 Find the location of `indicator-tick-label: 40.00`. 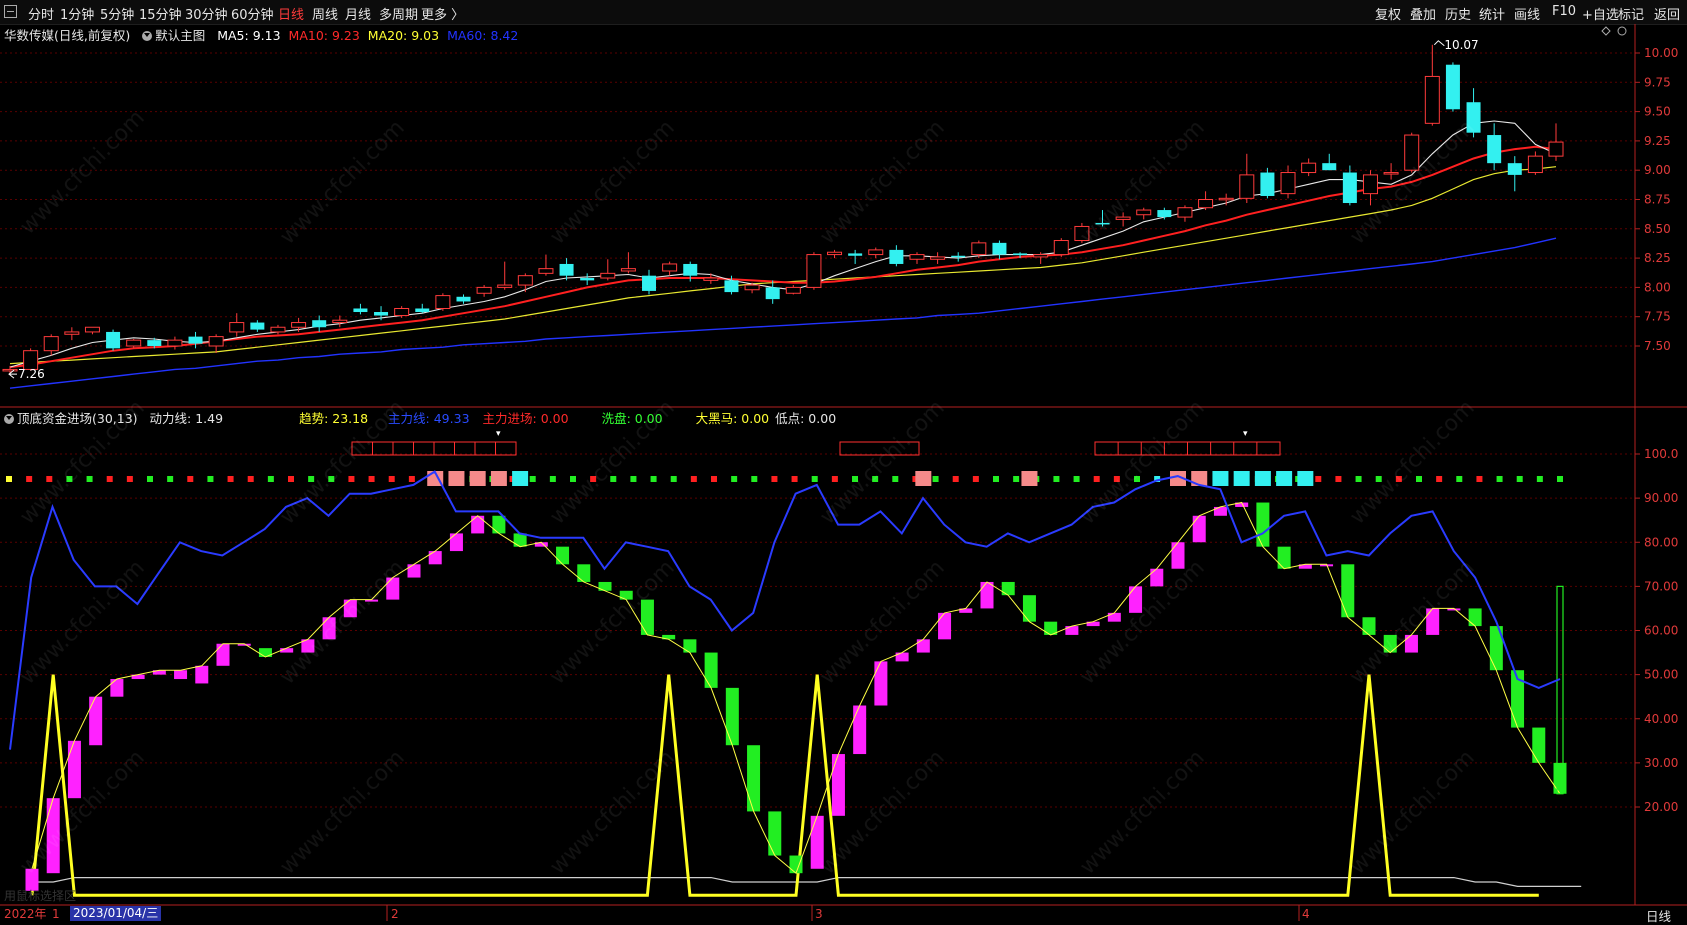

indicator-tick-label: 40.00 is located at coordinates (1661, 719).